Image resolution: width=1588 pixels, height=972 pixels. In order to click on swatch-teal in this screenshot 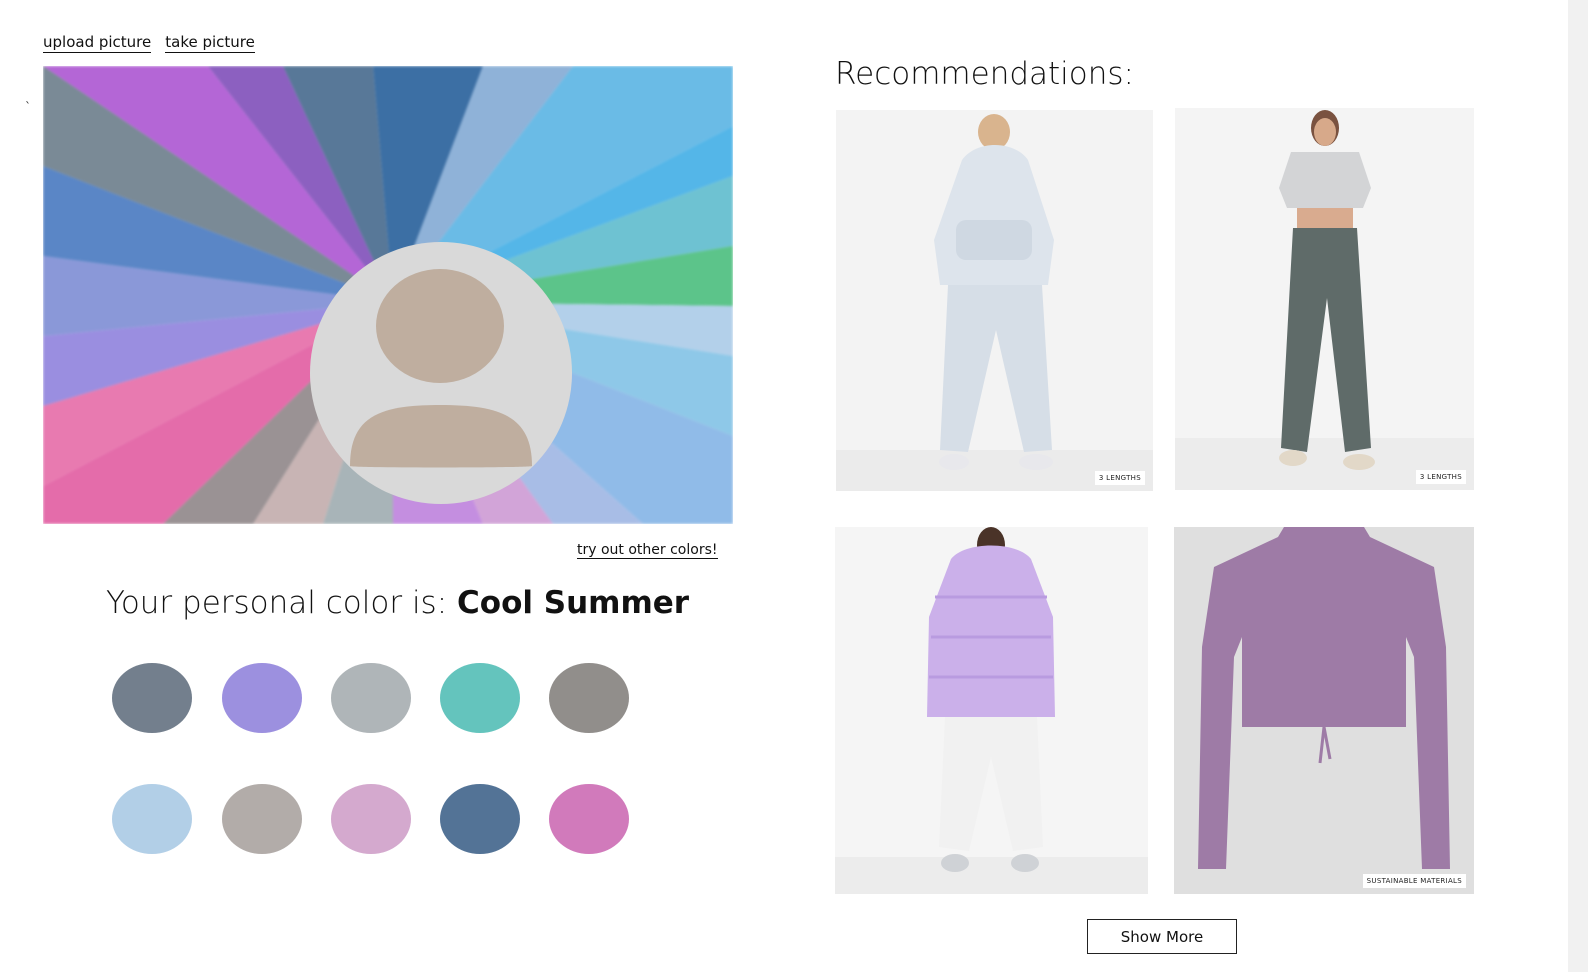, I will do `click(480, 698)`.